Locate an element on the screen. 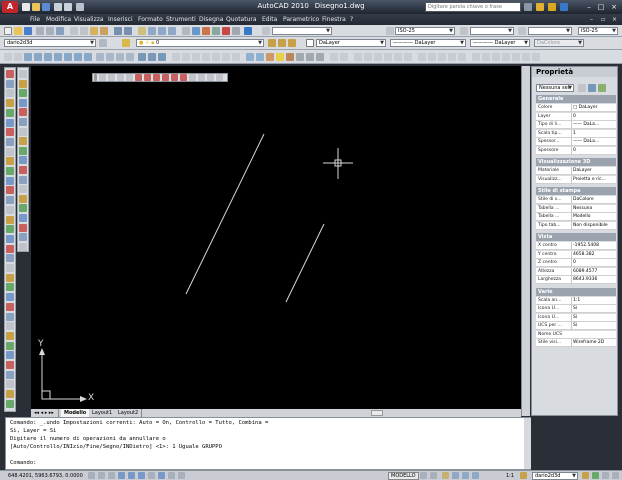  layer-select: ● ☼ ▪ 0 ▼ is located at coordinates (200, 43).